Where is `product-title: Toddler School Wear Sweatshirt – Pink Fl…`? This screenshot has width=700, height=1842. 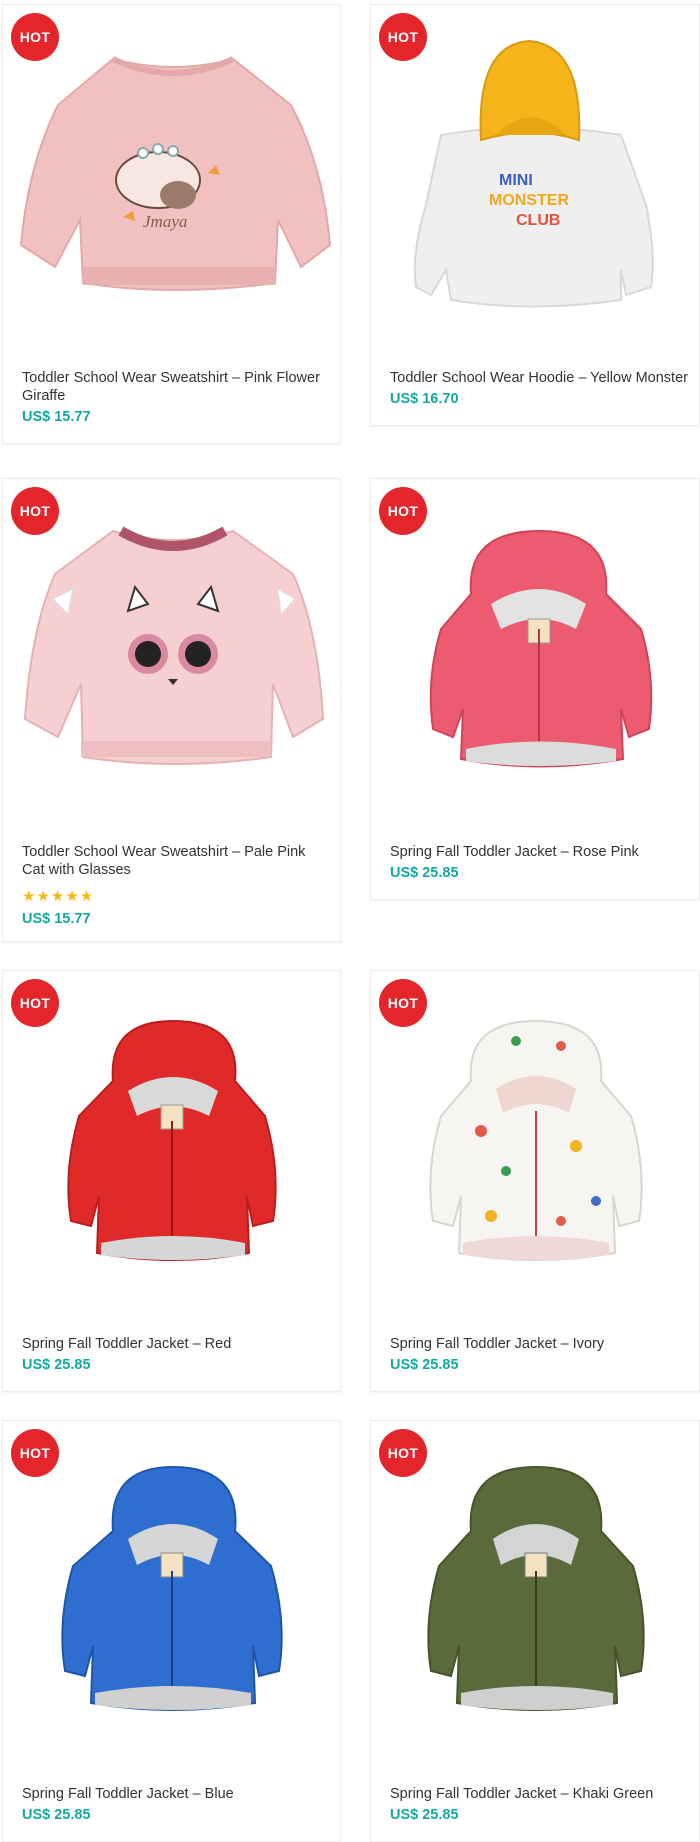 product-title: Toddler School Wear Sweatshirt – Pink Fl… is located at coordinates (176, 387).